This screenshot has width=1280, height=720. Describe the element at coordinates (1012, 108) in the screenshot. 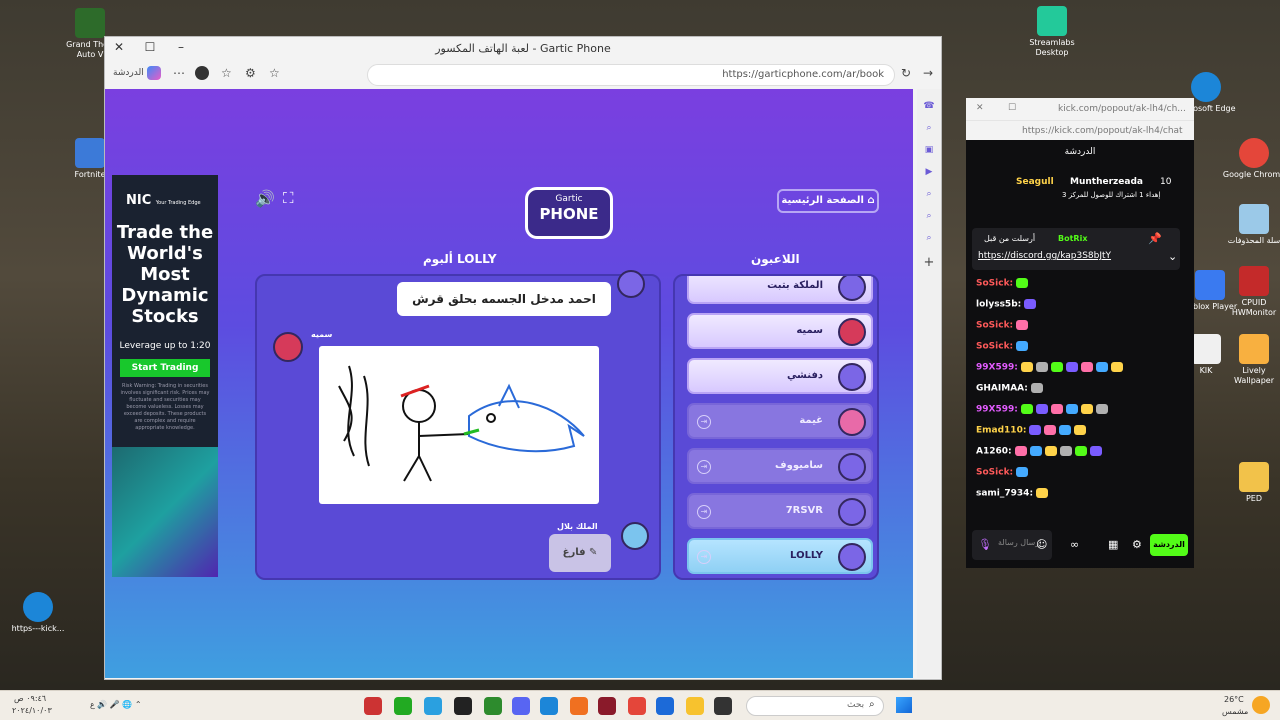

I see `maximize-icon: ☐` at that location.